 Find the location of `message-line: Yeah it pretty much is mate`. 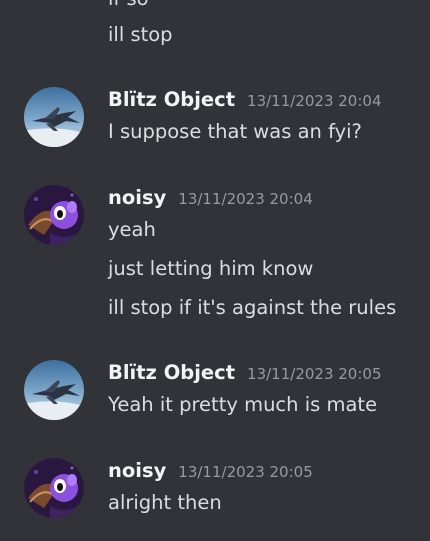

message-line: Yeah it pretty much is mate is located at coordinates (243, 404).